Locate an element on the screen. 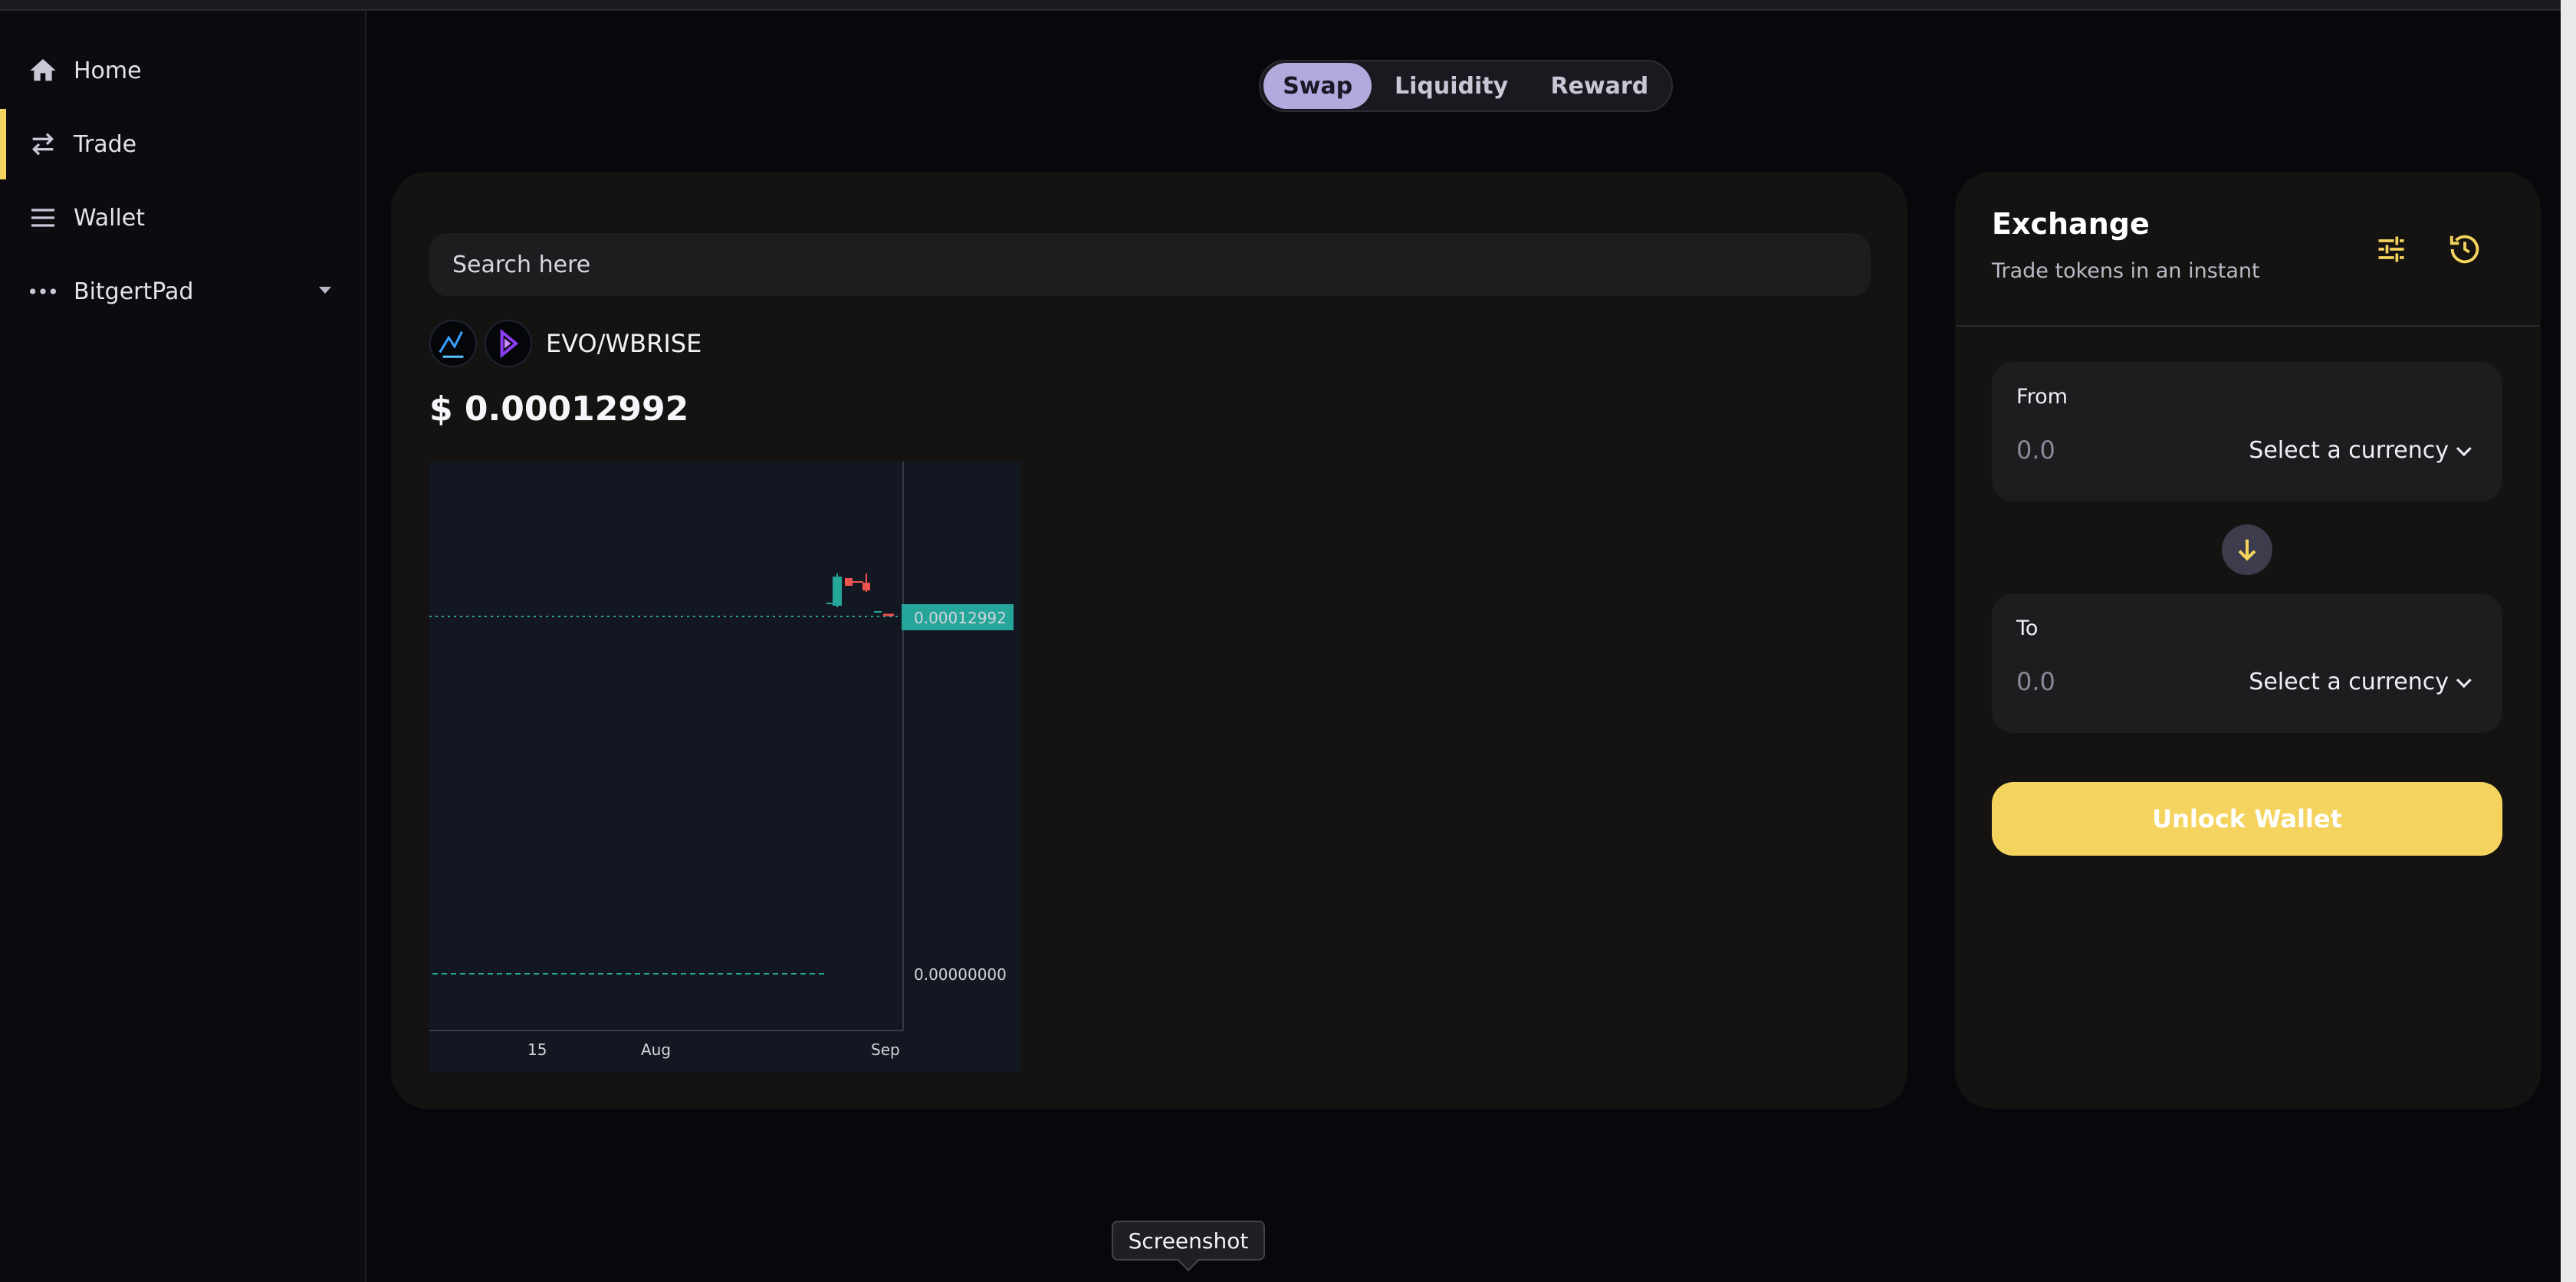 The image size is (2576, 1282). candle-up is located at coordinates (837, 591).